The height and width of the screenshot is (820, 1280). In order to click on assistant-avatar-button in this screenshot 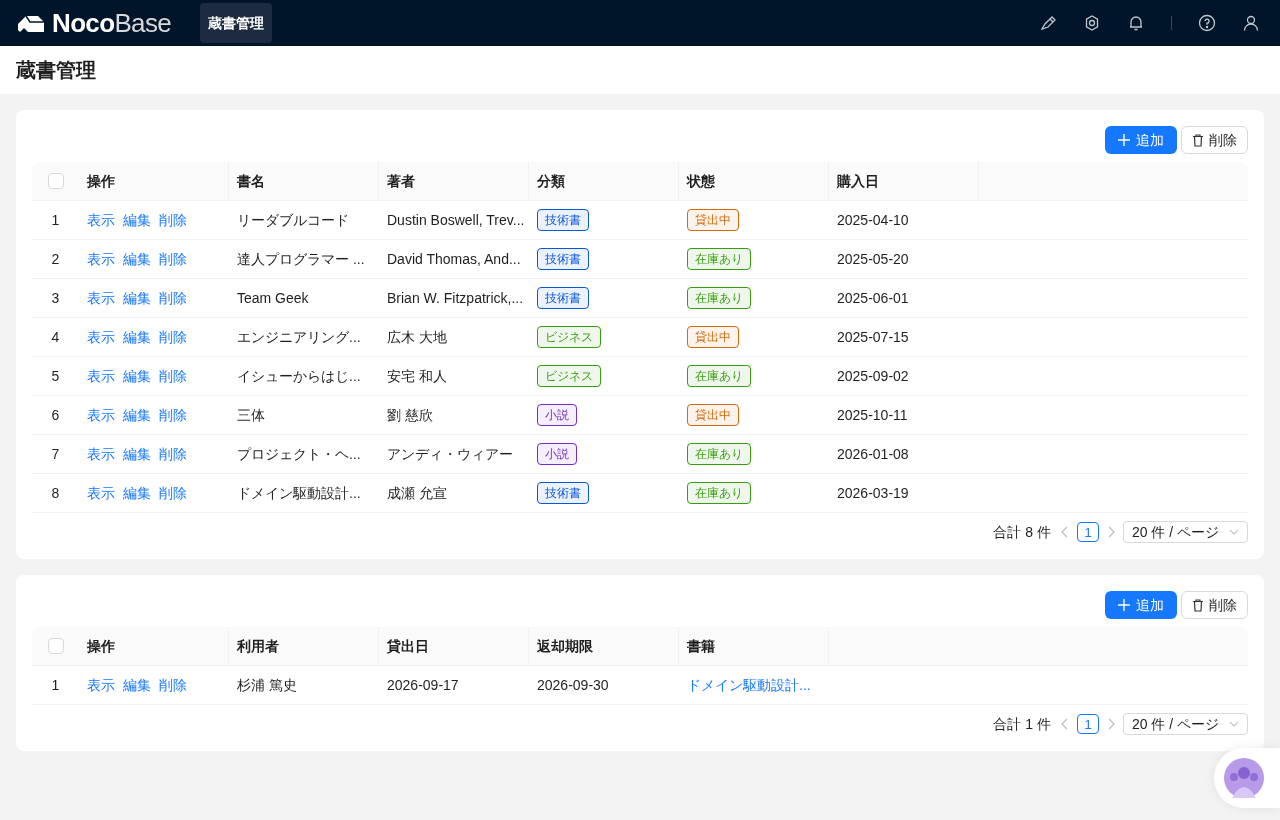, I will do `click(1247, 778)`.